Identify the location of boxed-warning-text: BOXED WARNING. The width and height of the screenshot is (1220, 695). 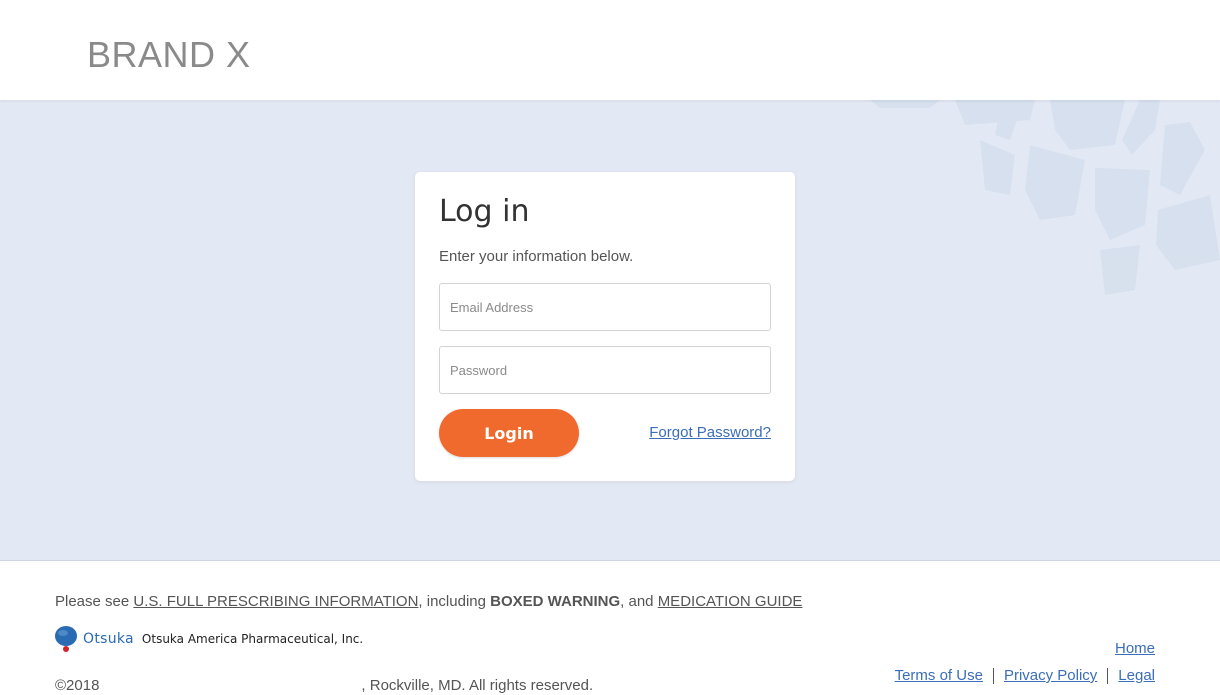
(555, 601).